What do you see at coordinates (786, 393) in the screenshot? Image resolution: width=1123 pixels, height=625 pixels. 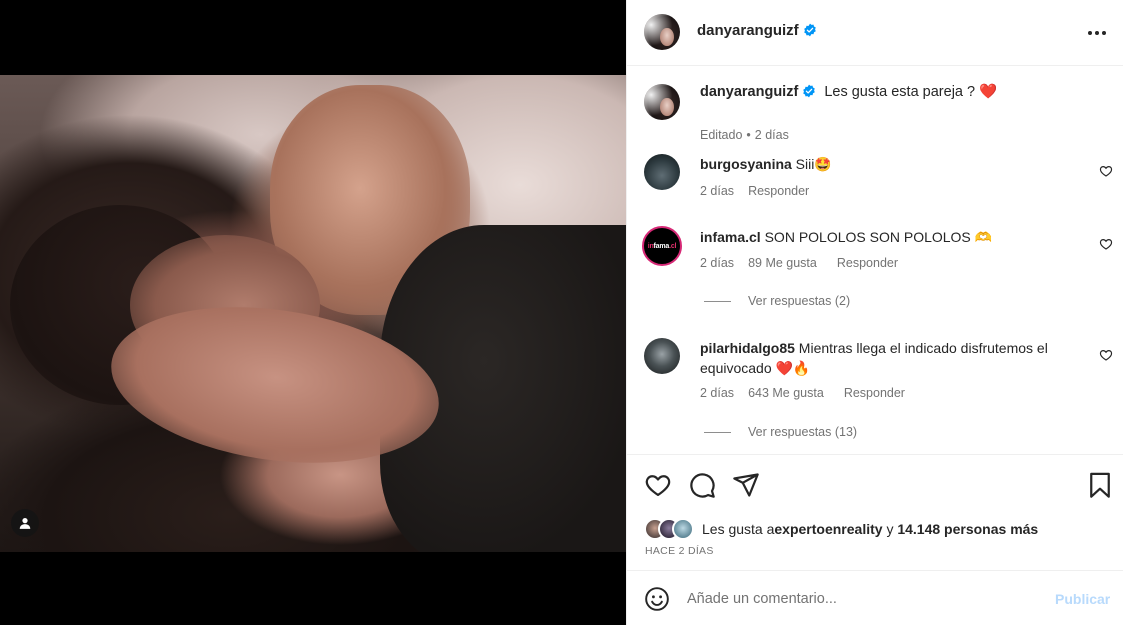 I see `comment-likes: 643 Me gusta` at bounding box center [786, 393].